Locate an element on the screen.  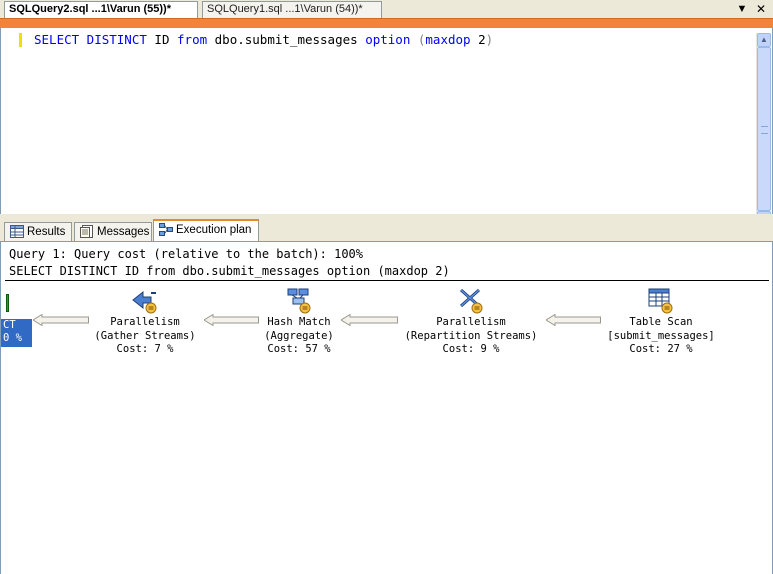
grip-icon is located at coordinates (764, 130).